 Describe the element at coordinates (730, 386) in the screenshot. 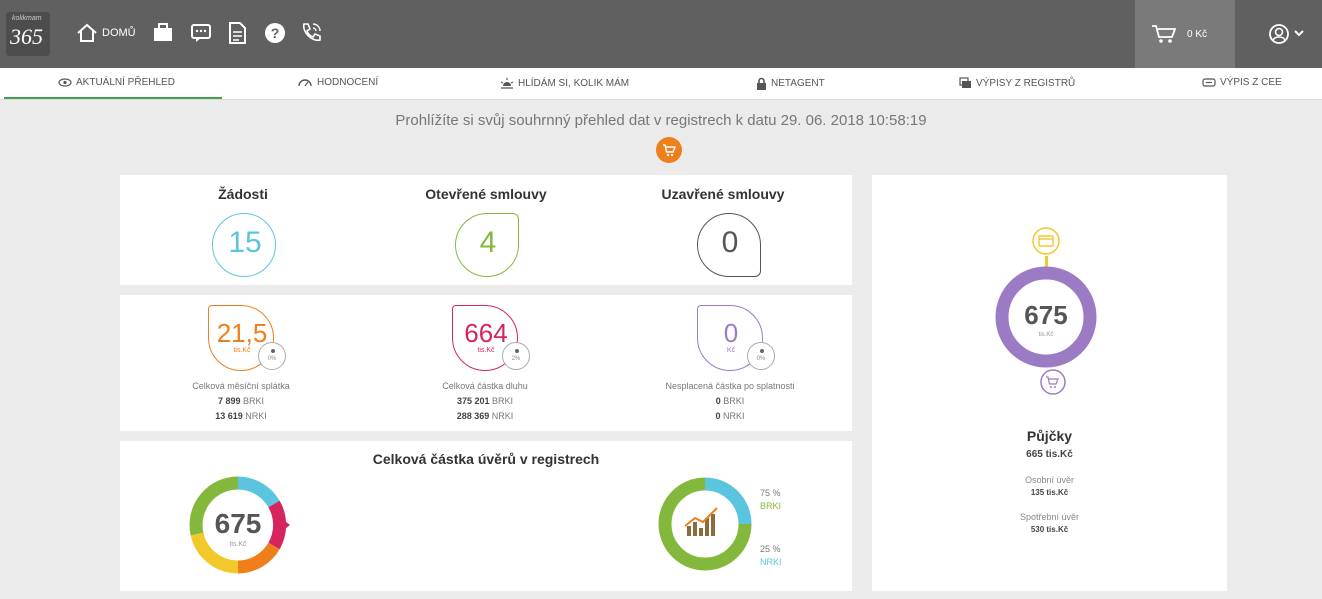

I see `metric-label: Nesplacená částka po splatnosti` at that location.